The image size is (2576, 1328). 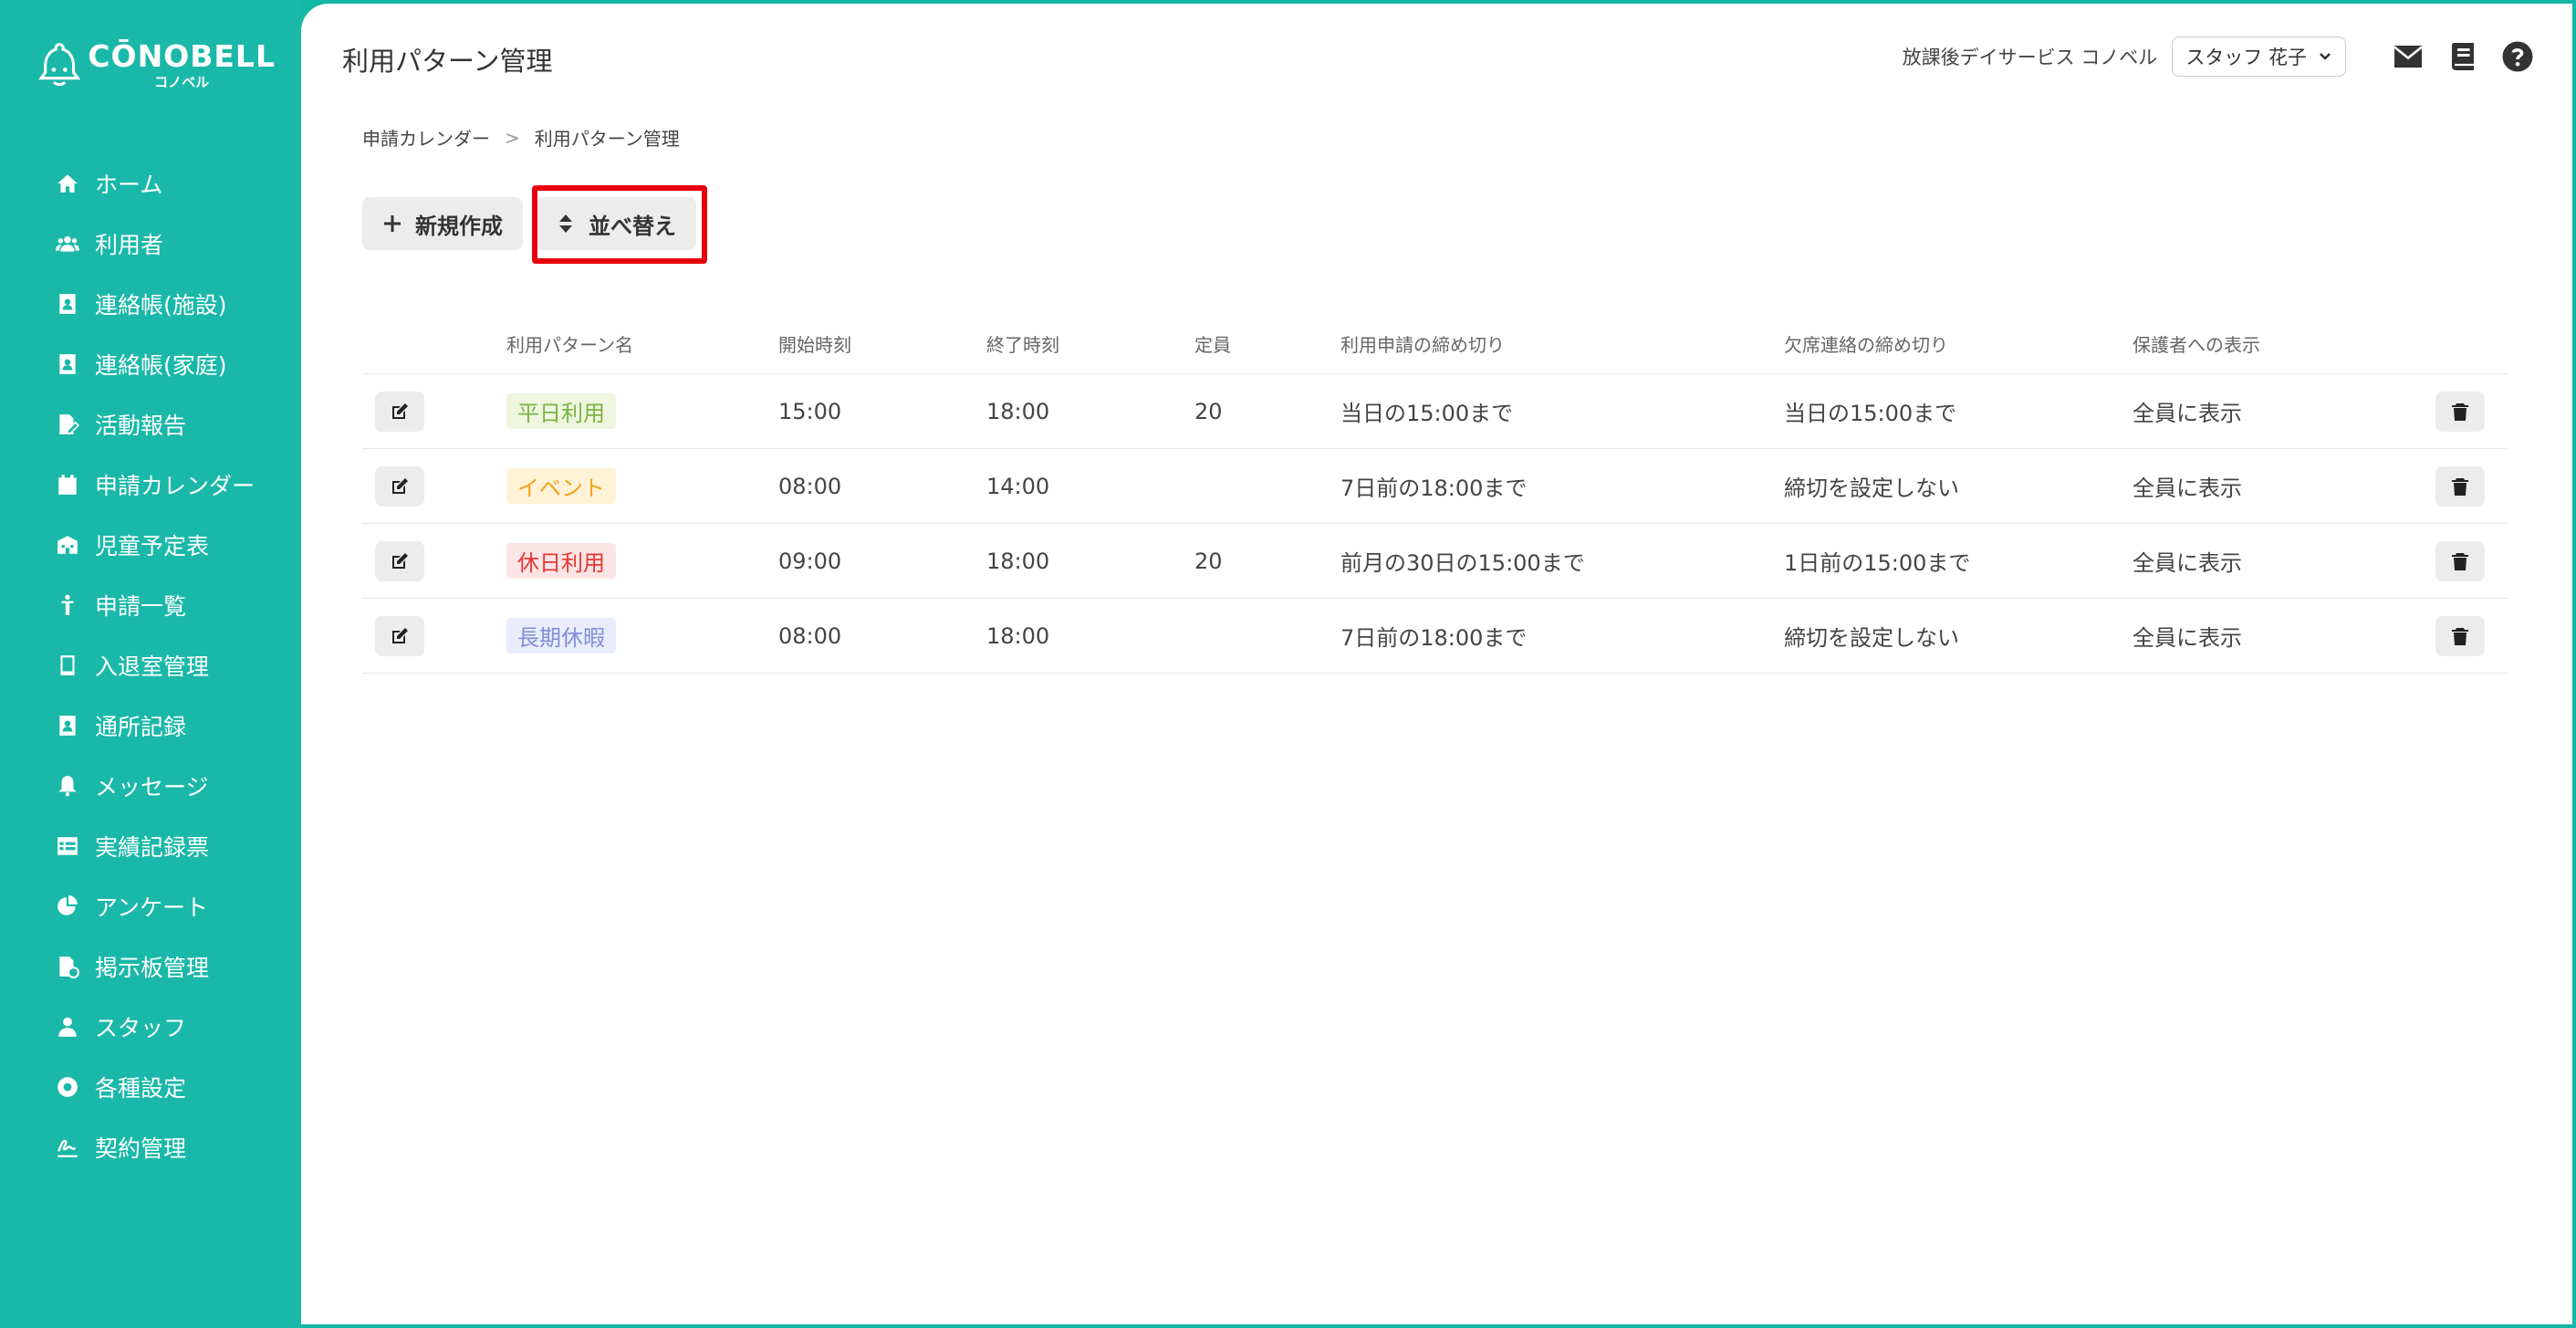 What do you see at coordinates (141, 1148) in the screenshot?
I see `sidebar-item-label: 契約管理` at bounding box center [141, 1148].